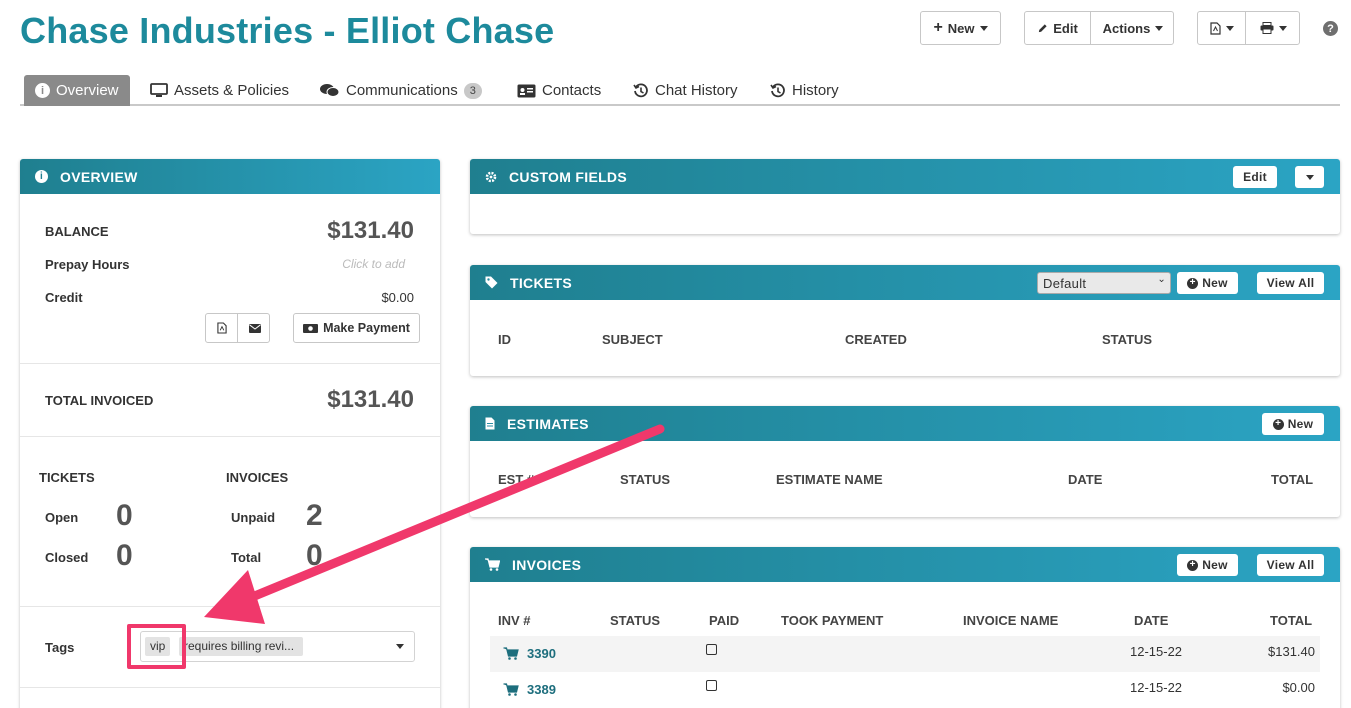 The image size is (1351, 708). What do you see at coordinates (1298, 687) in the screenshot?
I see `invoice-total: $0.00` at bounding box center [1298, 687].